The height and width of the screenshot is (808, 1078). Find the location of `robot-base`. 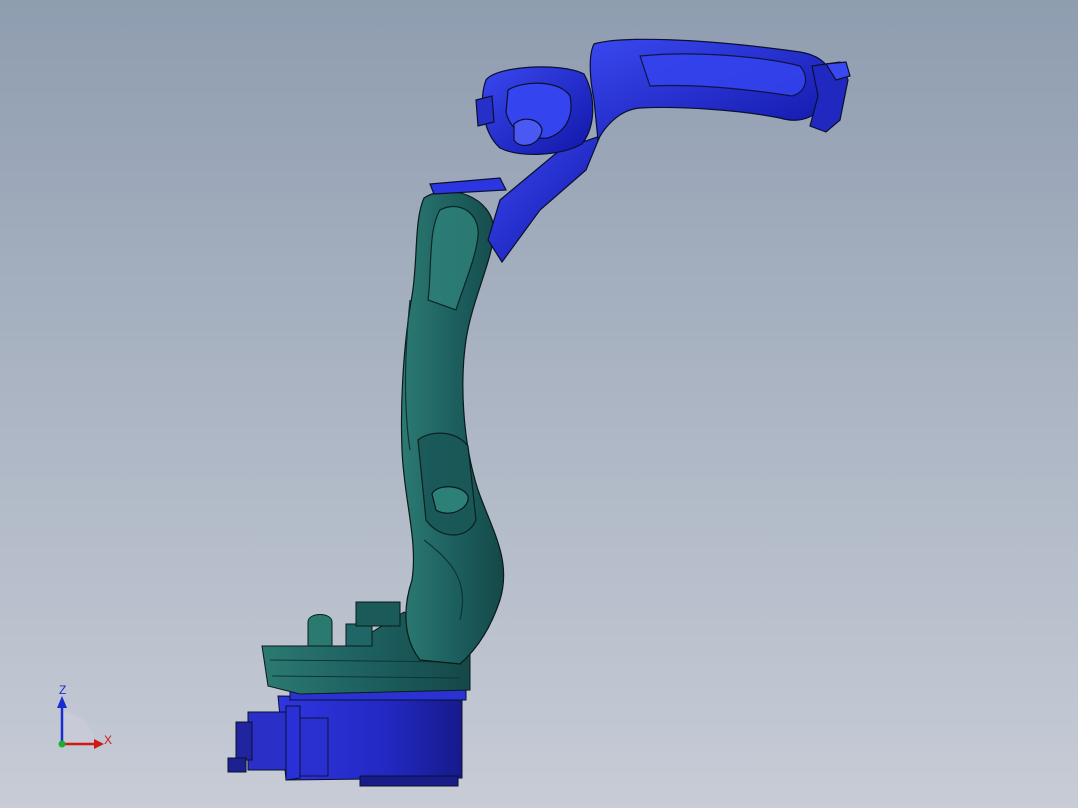

robot-base is located at coordinates (347, 738).